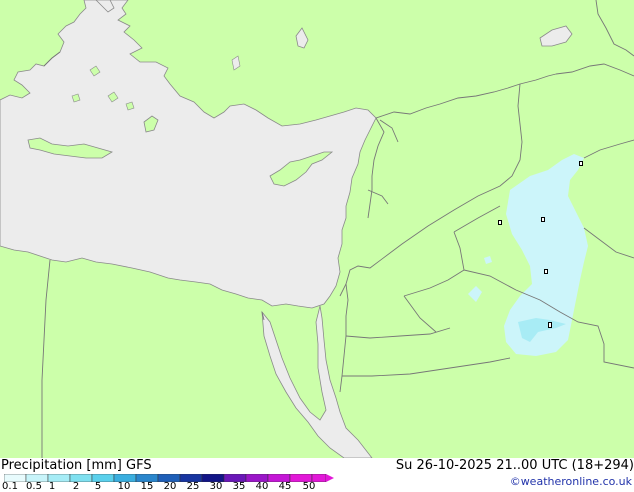 This screenshot has height=492, width=634. Describe the element at coordinates (216, 486) in the screenshot. I see `color-scale-tick-label: 30` at that location.